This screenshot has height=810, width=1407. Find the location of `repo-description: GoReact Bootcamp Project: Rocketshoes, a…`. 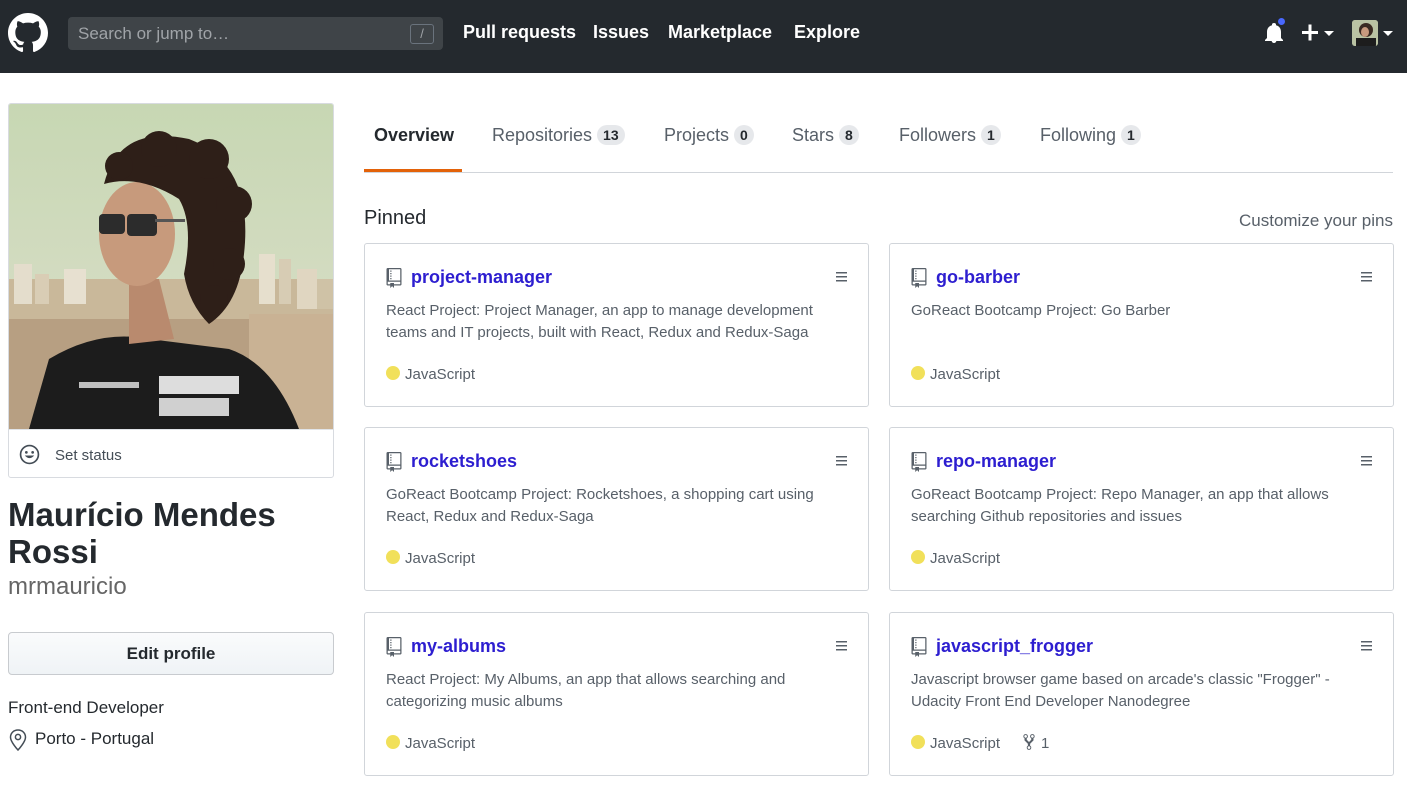

repo-description: GoReact Bootcamp Project: Rocketshoes, a… is located at coordinates (600, 505).